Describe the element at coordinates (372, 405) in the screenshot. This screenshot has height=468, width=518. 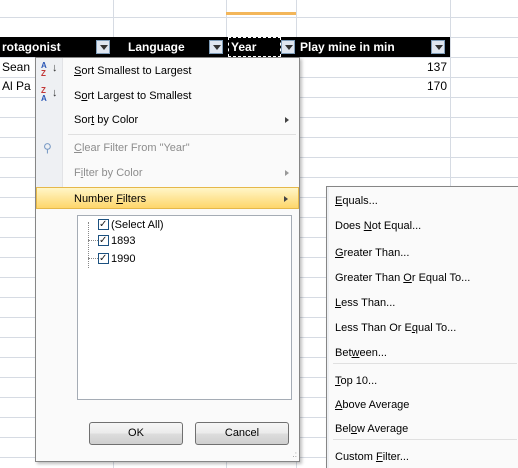
I see `number-filter-above-average-item: Above Average` at that location.